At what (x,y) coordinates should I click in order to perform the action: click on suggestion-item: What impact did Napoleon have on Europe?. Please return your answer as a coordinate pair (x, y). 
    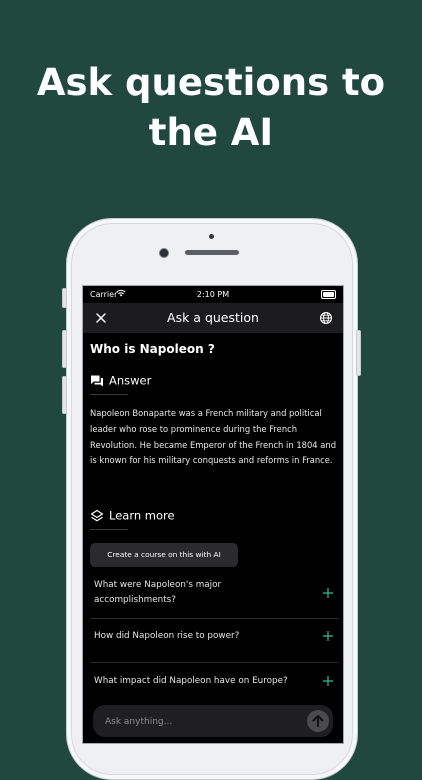
    Looking at the image, I should click on (213, 685).